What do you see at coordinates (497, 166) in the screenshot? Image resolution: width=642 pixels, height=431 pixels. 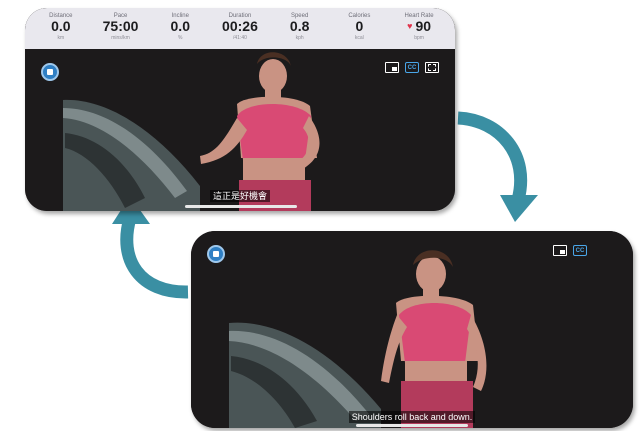 I see `curved-arrow-right-down` at bounding box center [497, 166].